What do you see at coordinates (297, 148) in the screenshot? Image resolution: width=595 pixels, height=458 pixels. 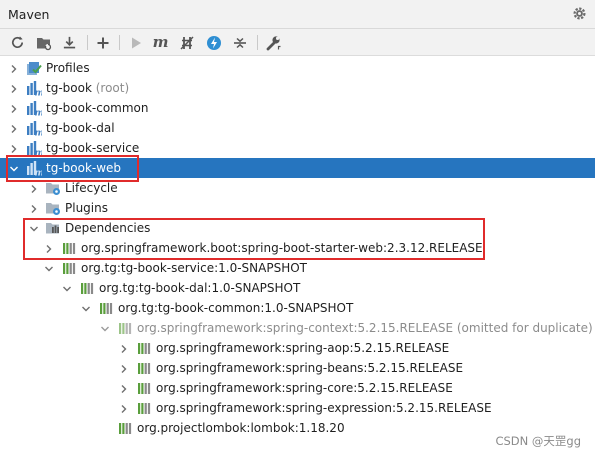 I see `tree-row-tg-book-service: m tg-book-service` at bounding box center [297, 148].